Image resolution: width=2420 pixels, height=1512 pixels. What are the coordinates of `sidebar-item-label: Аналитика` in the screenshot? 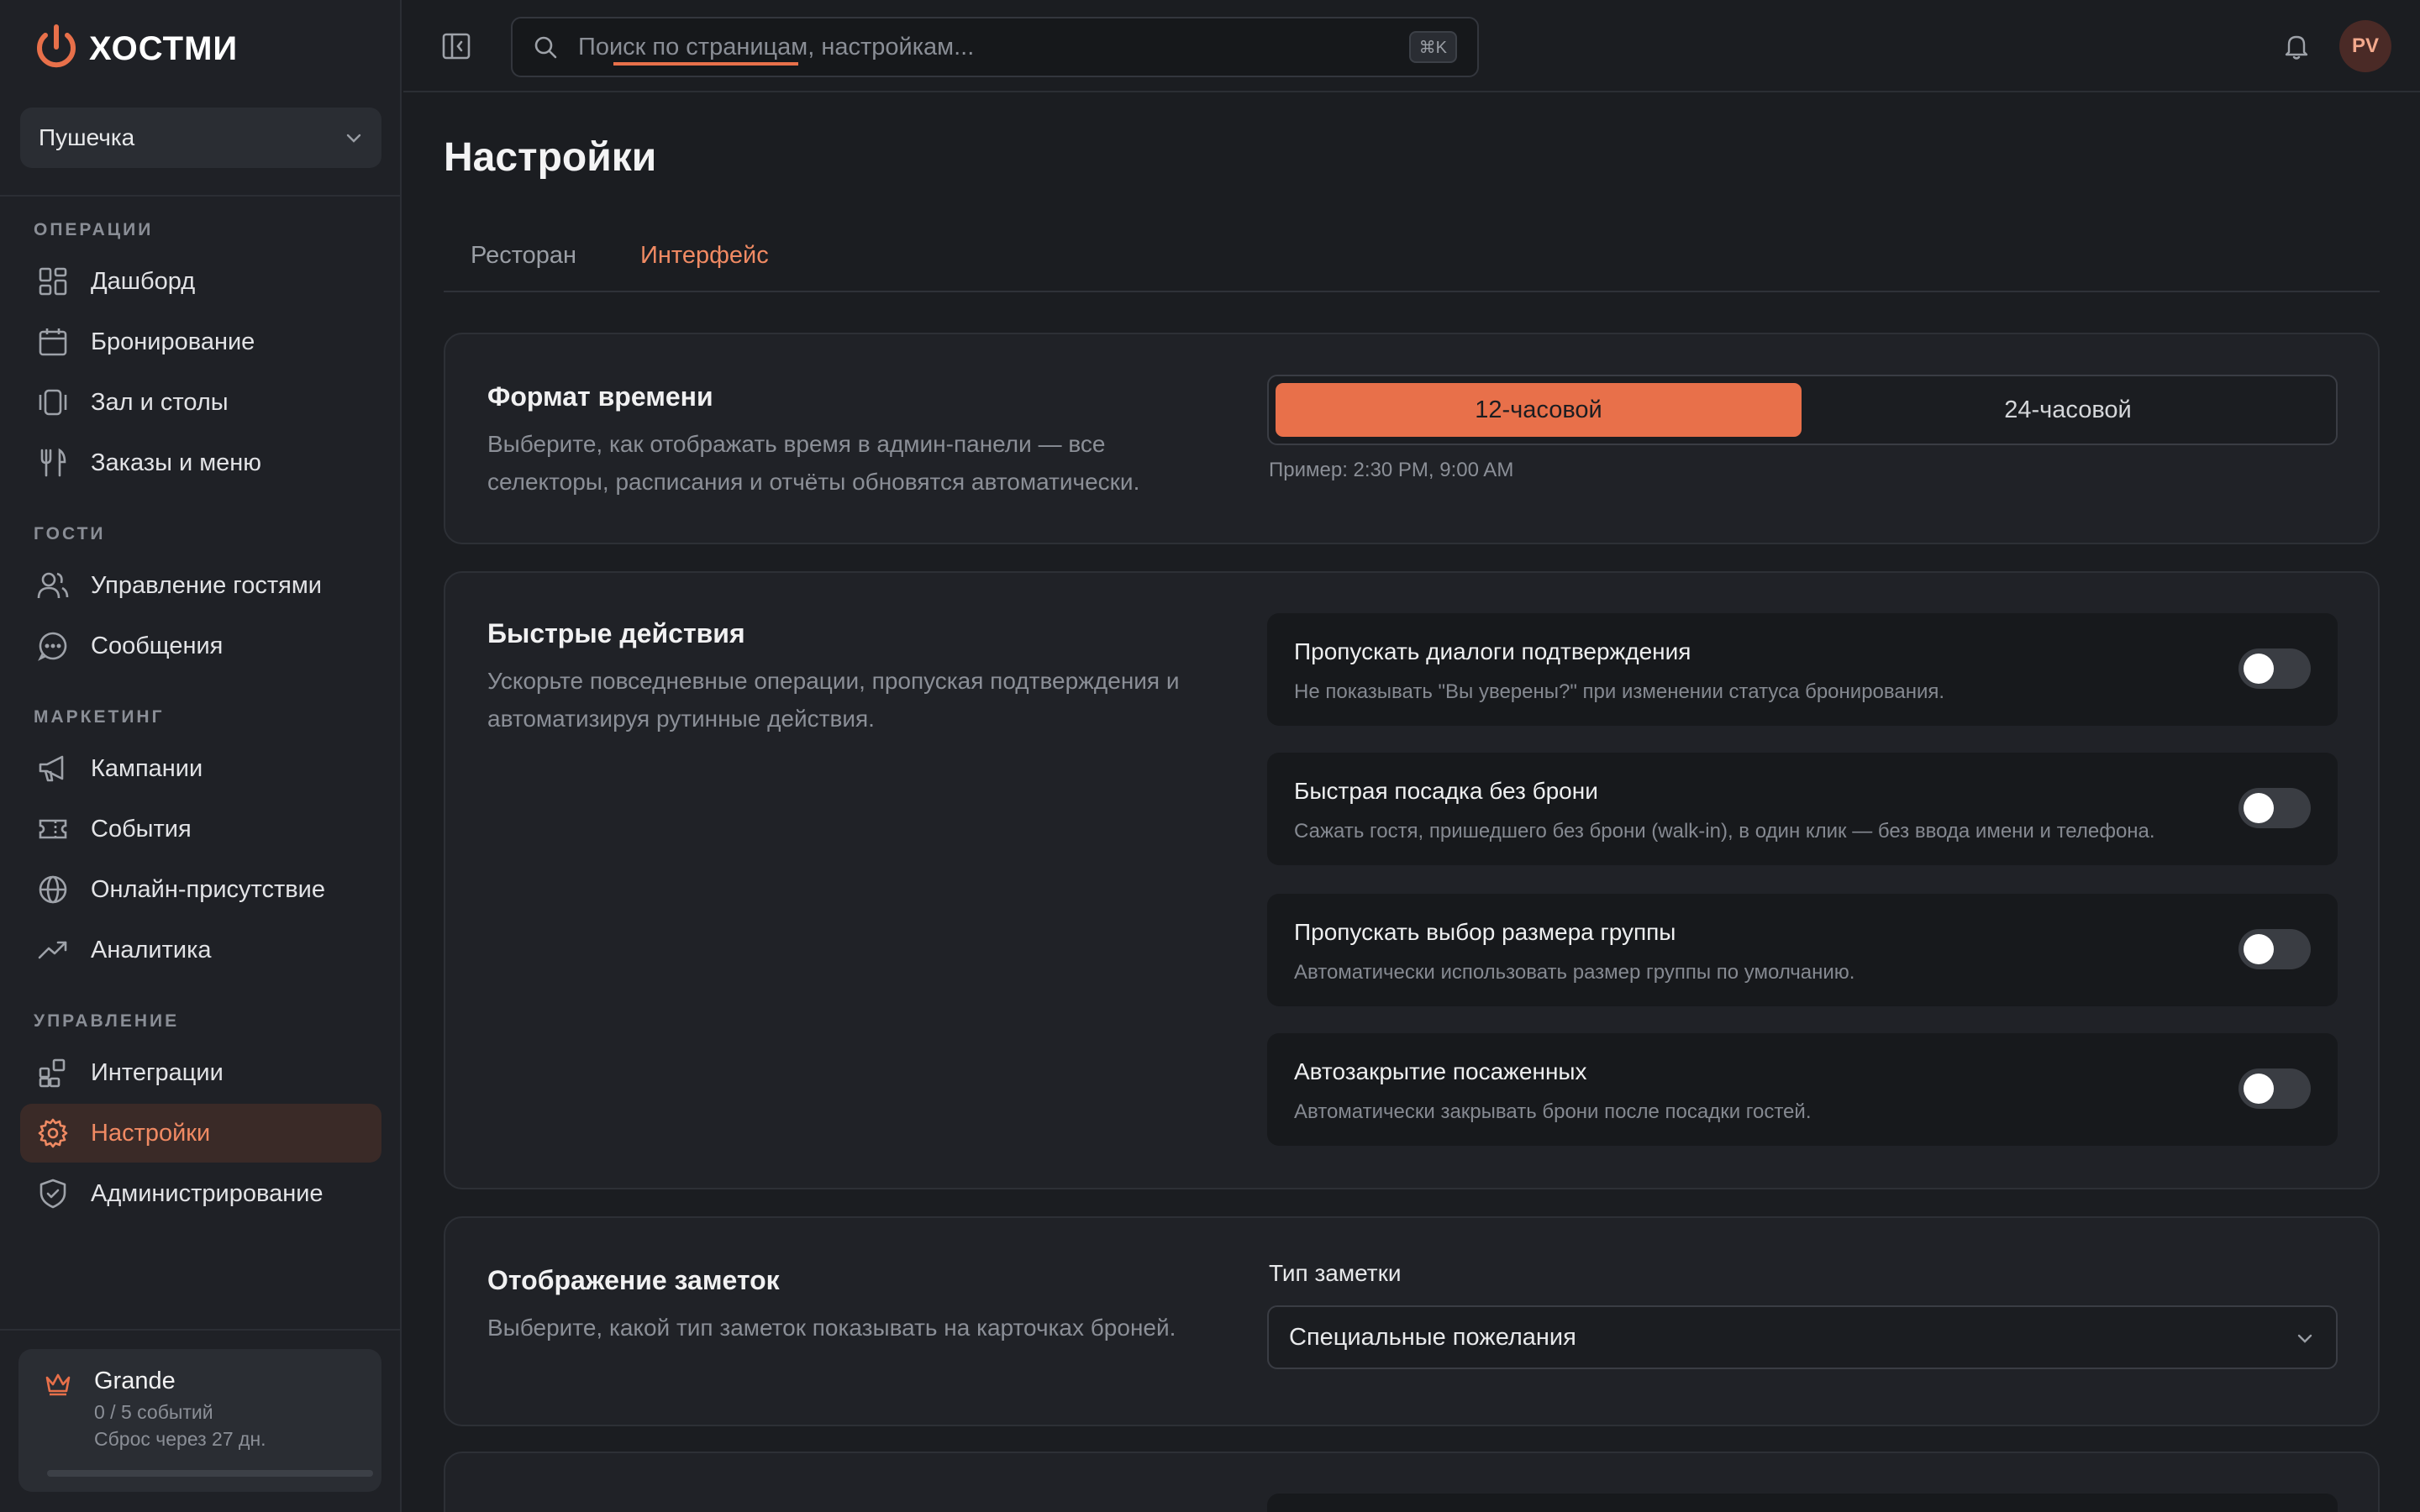 It's located at (151, 949).